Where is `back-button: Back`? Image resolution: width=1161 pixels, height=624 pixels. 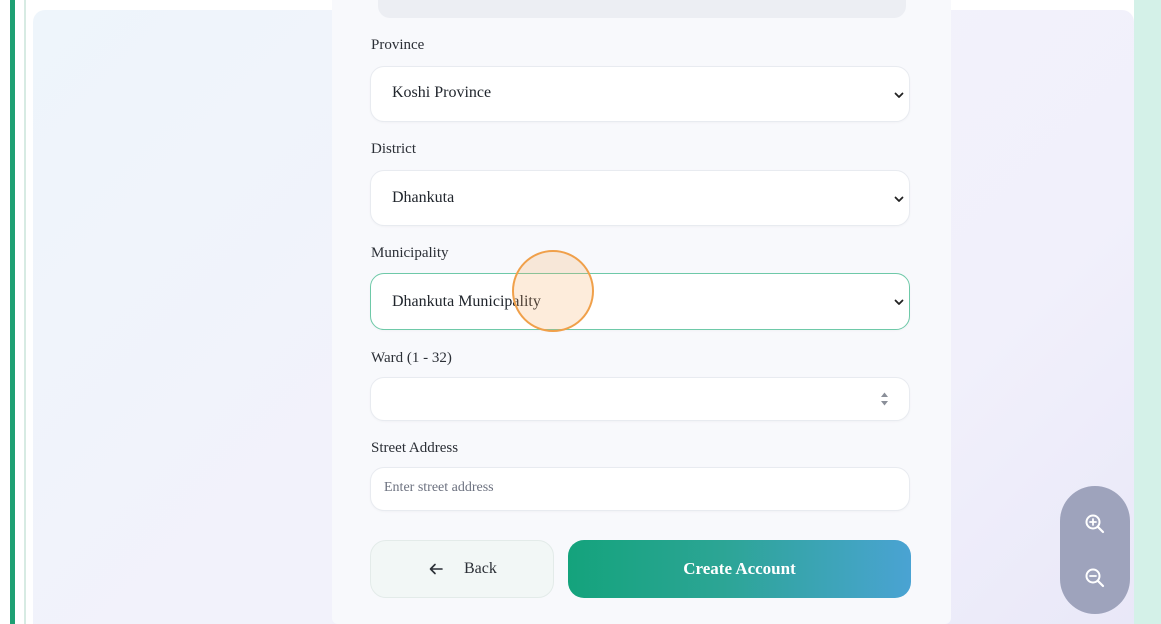 back-button: Back is located at coordinates (462, 569).